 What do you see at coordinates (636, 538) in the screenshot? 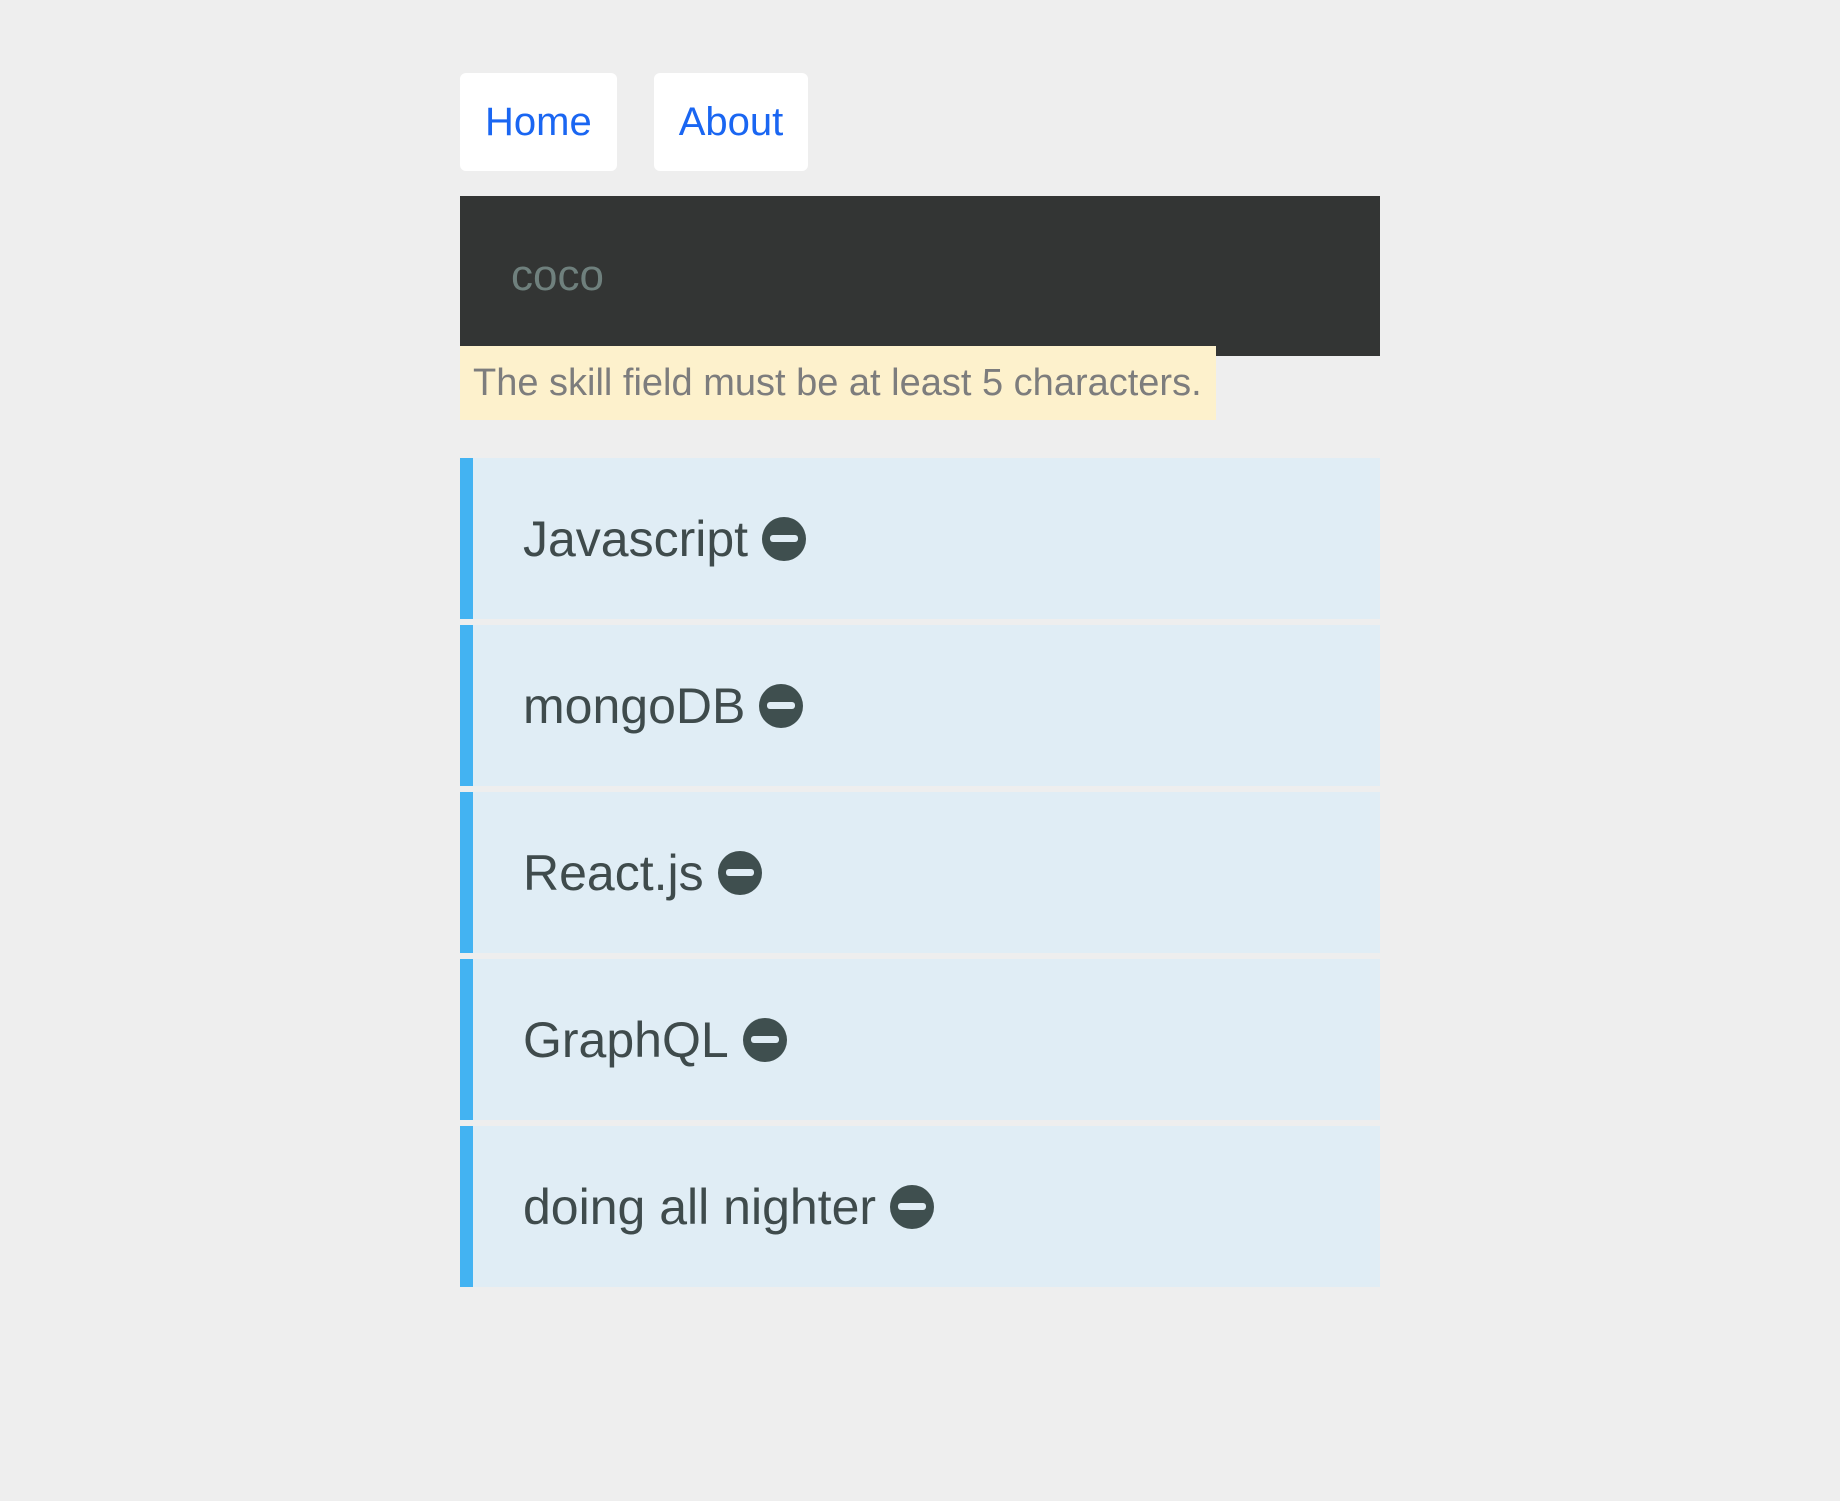
I see `skill-label: Javascript` at bounding box center [636, 538].